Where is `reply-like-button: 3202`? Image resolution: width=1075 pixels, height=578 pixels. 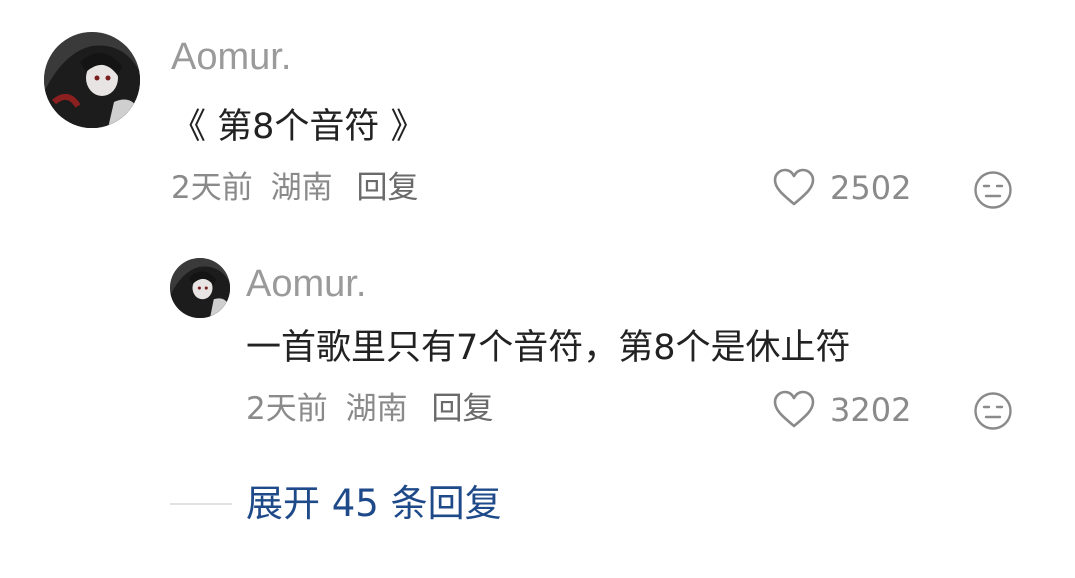
reply-like-button: 3202 is located at coordinates (841, 410).